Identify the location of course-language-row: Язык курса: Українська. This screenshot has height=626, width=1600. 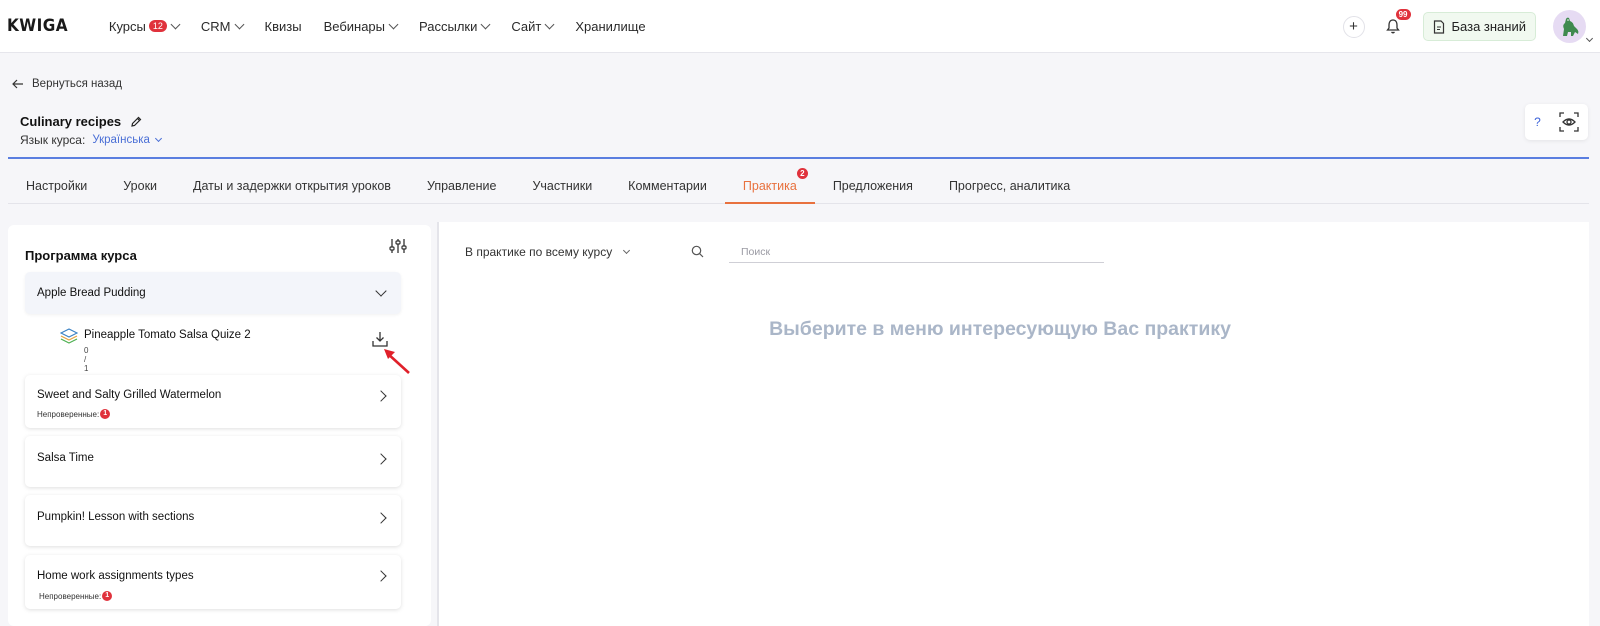
(91, 140).